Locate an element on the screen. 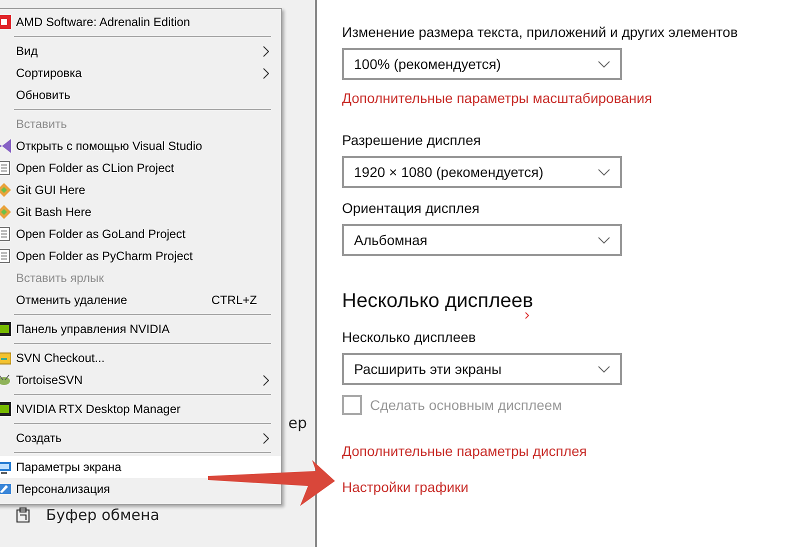  settings-link: Настройки графики is located at coordinates (405, 487).